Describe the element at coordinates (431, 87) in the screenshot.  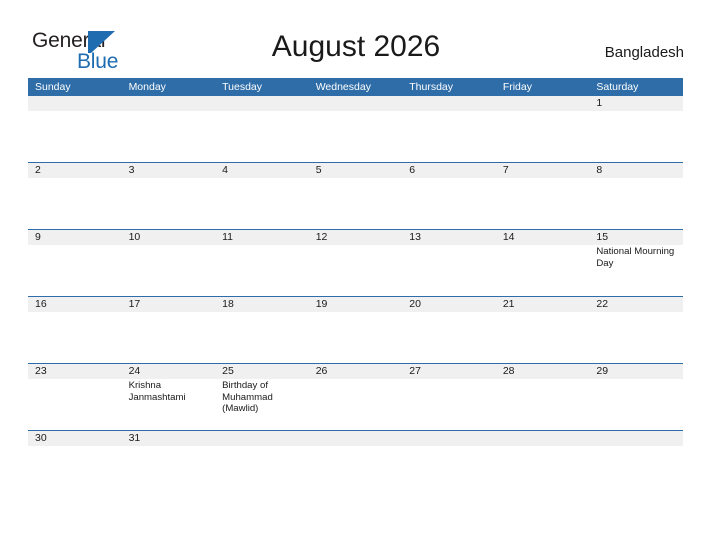
I see `day-of-week-thursday: Thursday` at that location.